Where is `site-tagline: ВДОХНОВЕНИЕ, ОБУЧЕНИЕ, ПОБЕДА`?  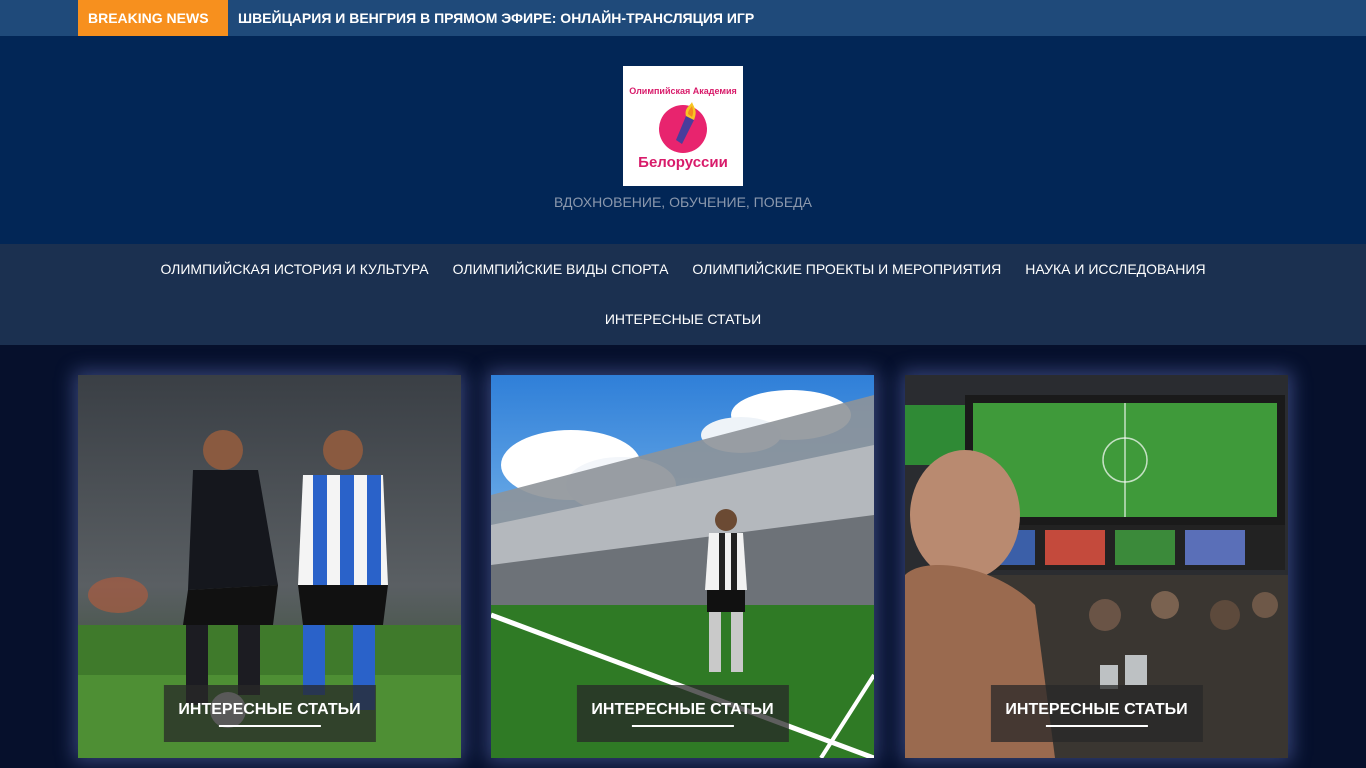 site-tagline: ВДОХНОВЕНИЕ, ОБУЧЕНИЕ, ПОБЕДА is located at coordinates (683, 202).